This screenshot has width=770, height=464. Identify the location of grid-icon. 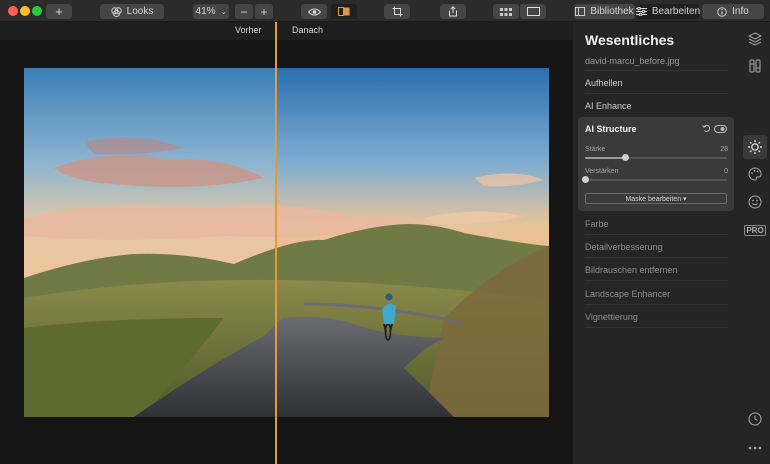
(506, 11).